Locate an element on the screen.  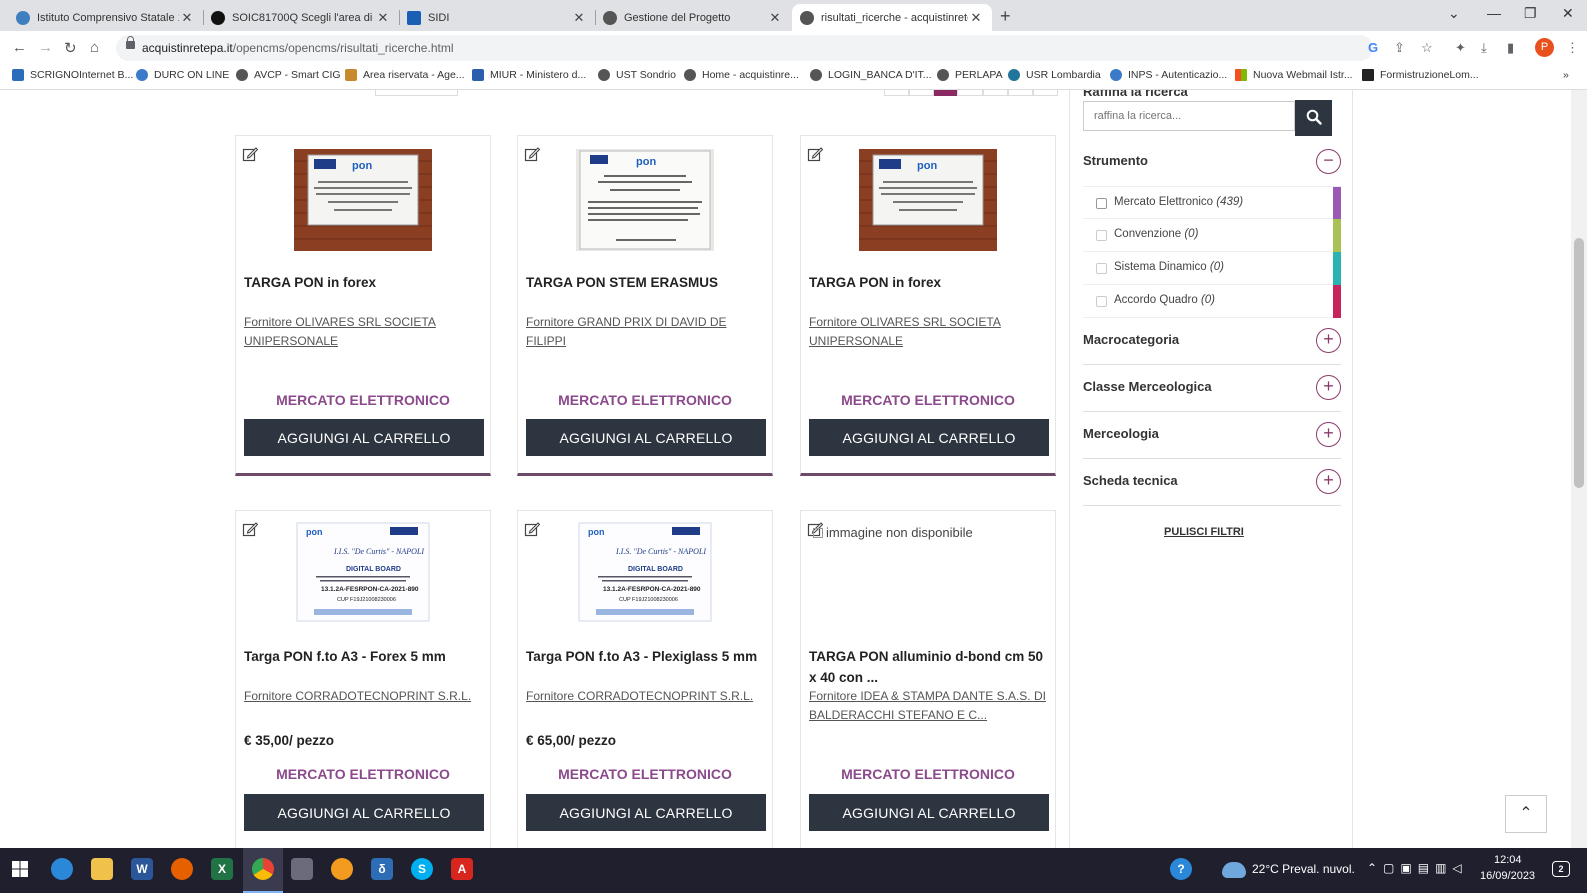
bookmark-item: DURC ON LINE is located at coordinates (182, 75).